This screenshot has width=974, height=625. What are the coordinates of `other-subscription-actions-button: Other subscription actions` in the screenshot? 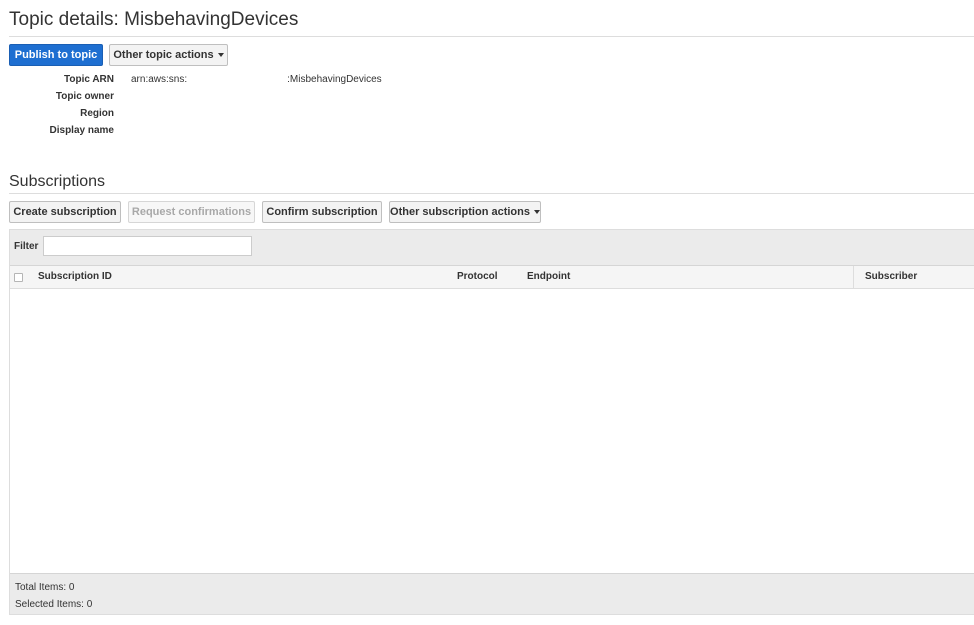 It's located at (465, 212).